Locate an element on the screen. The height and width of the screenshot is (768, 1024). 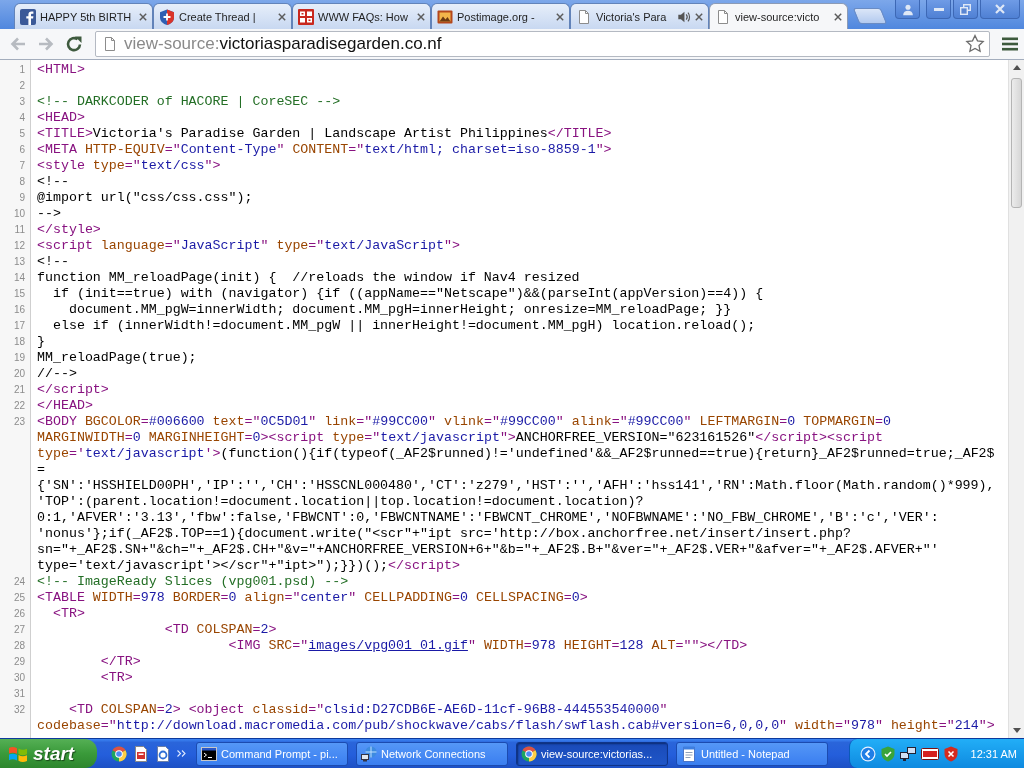
code-line: <!-- is located at coordinates (53, 262).